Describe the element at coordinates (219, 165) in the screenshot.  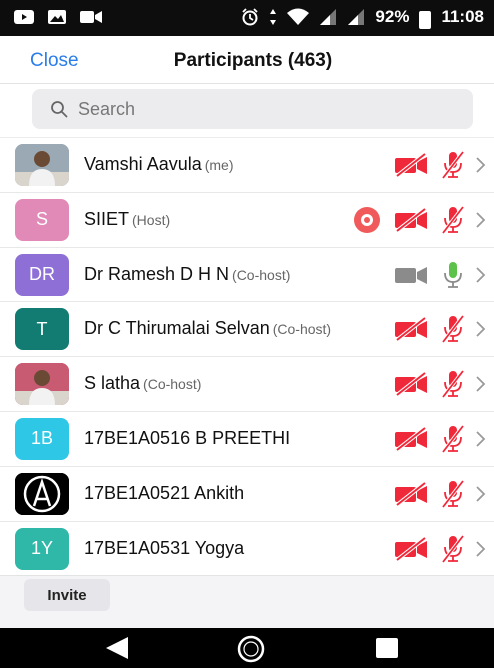
I see `participant-role: (me)` at that location.